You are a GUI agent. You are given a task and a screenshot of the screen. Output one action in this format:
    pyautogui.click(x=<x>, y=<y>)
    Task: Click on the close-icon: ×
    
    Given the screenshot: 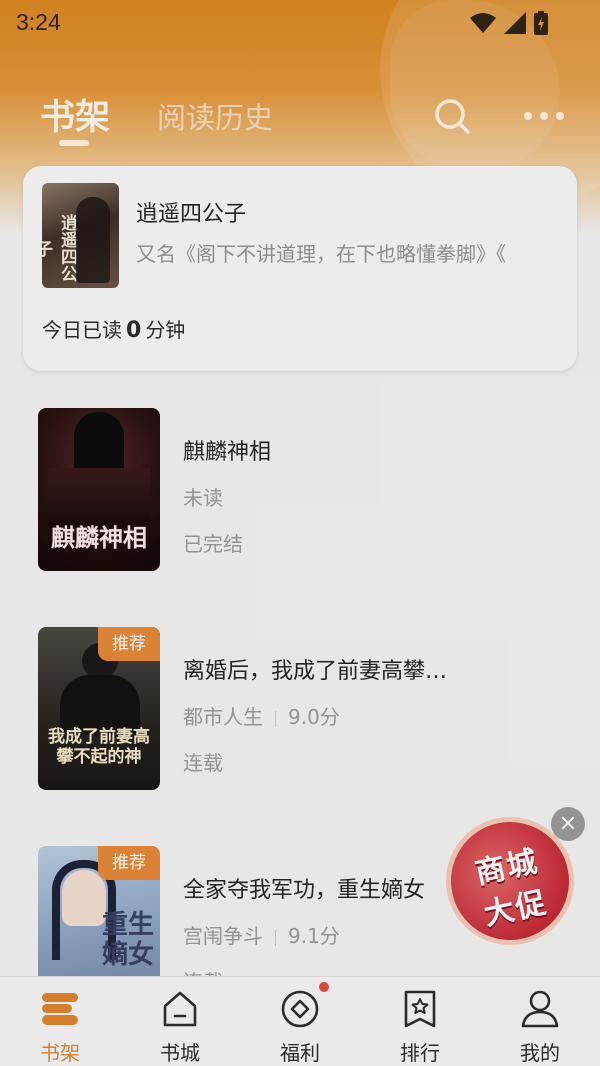 What is the action you would take?
    pyautogui.click(x=568, y=824)
    